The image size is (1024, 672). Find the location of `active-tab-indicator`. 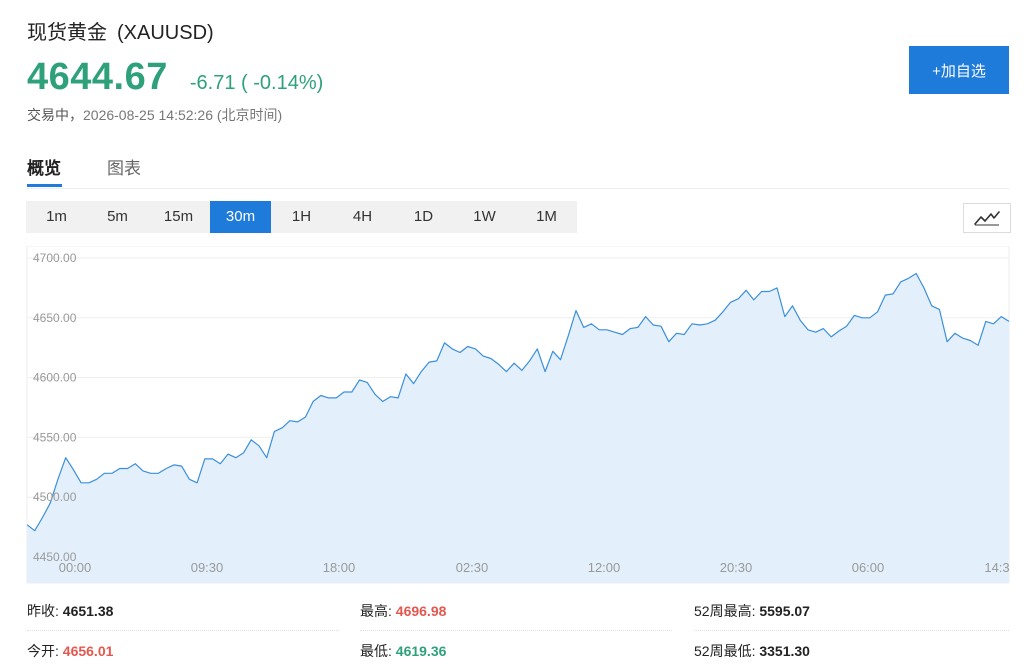

active-tab-indicator is located at coordinates (44, 185).